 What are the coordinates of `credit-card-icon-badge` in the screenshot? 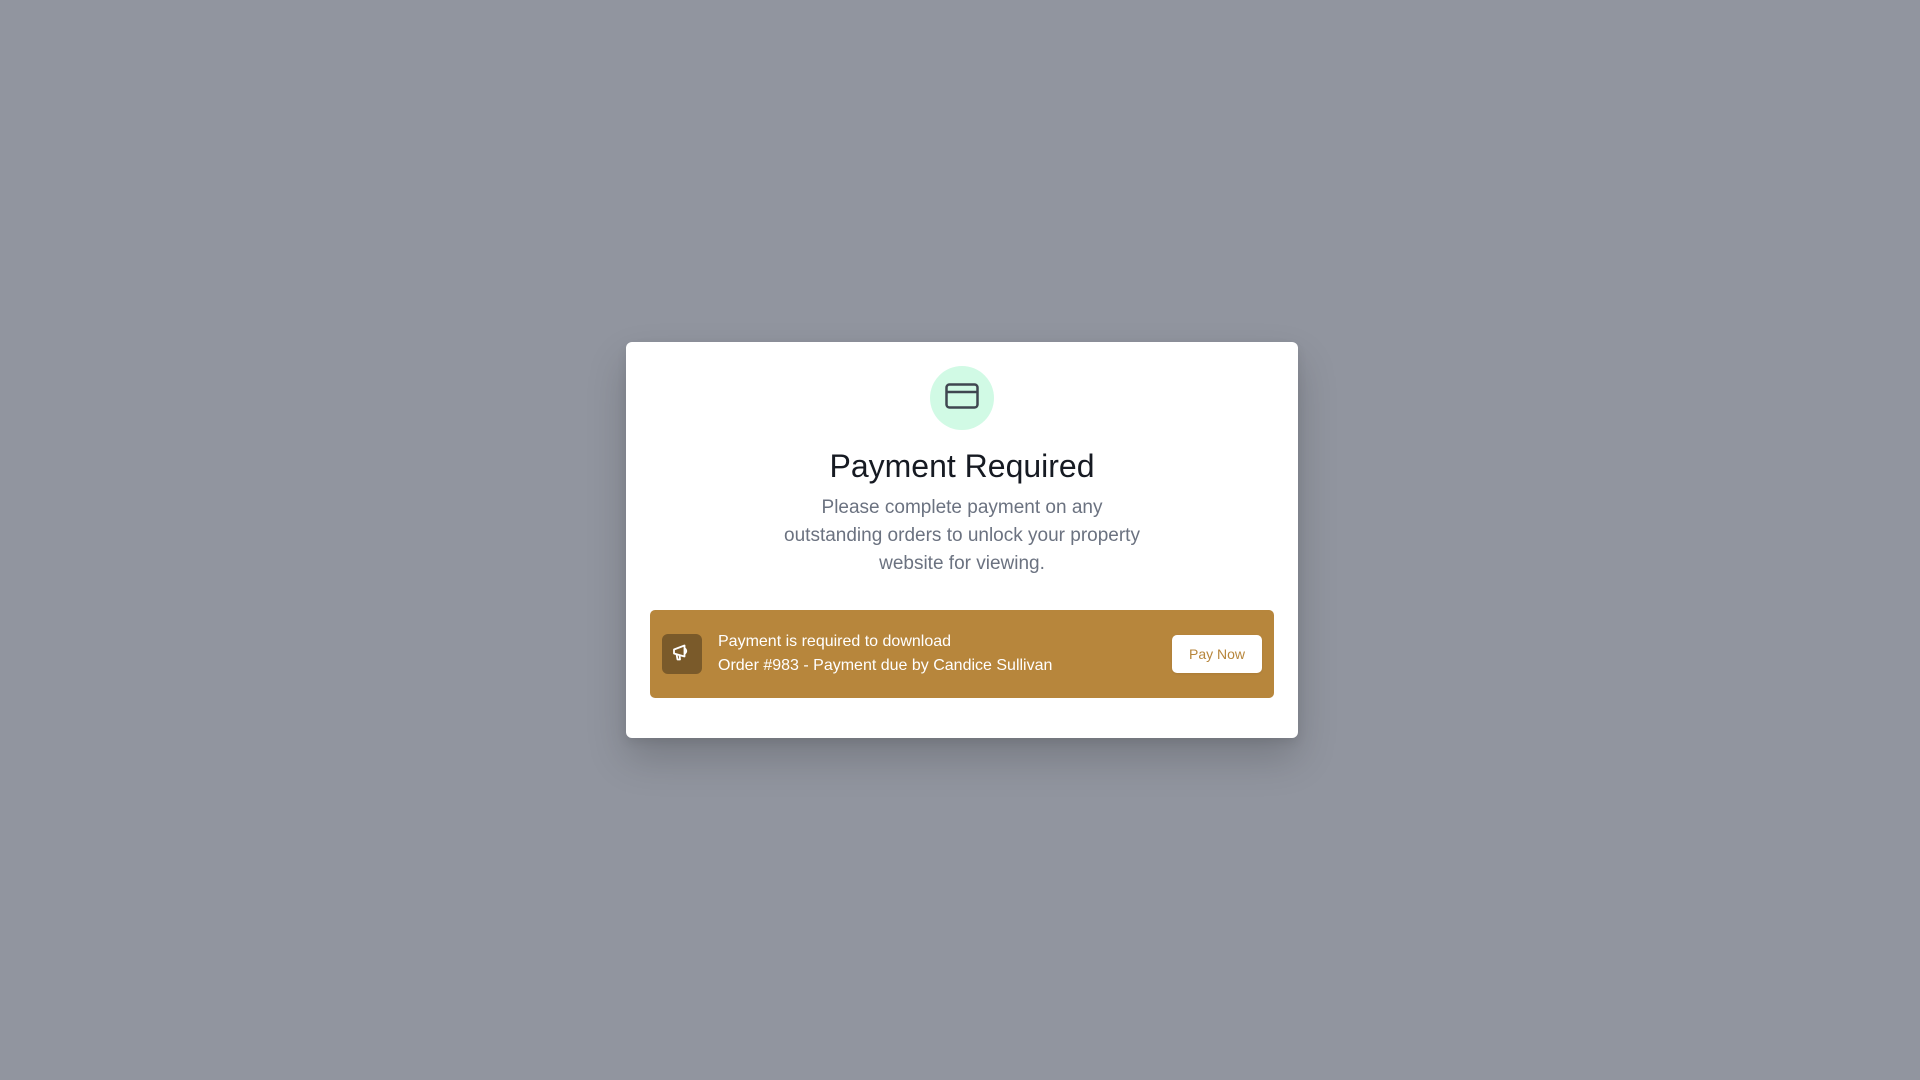 It's located at (962, 398).